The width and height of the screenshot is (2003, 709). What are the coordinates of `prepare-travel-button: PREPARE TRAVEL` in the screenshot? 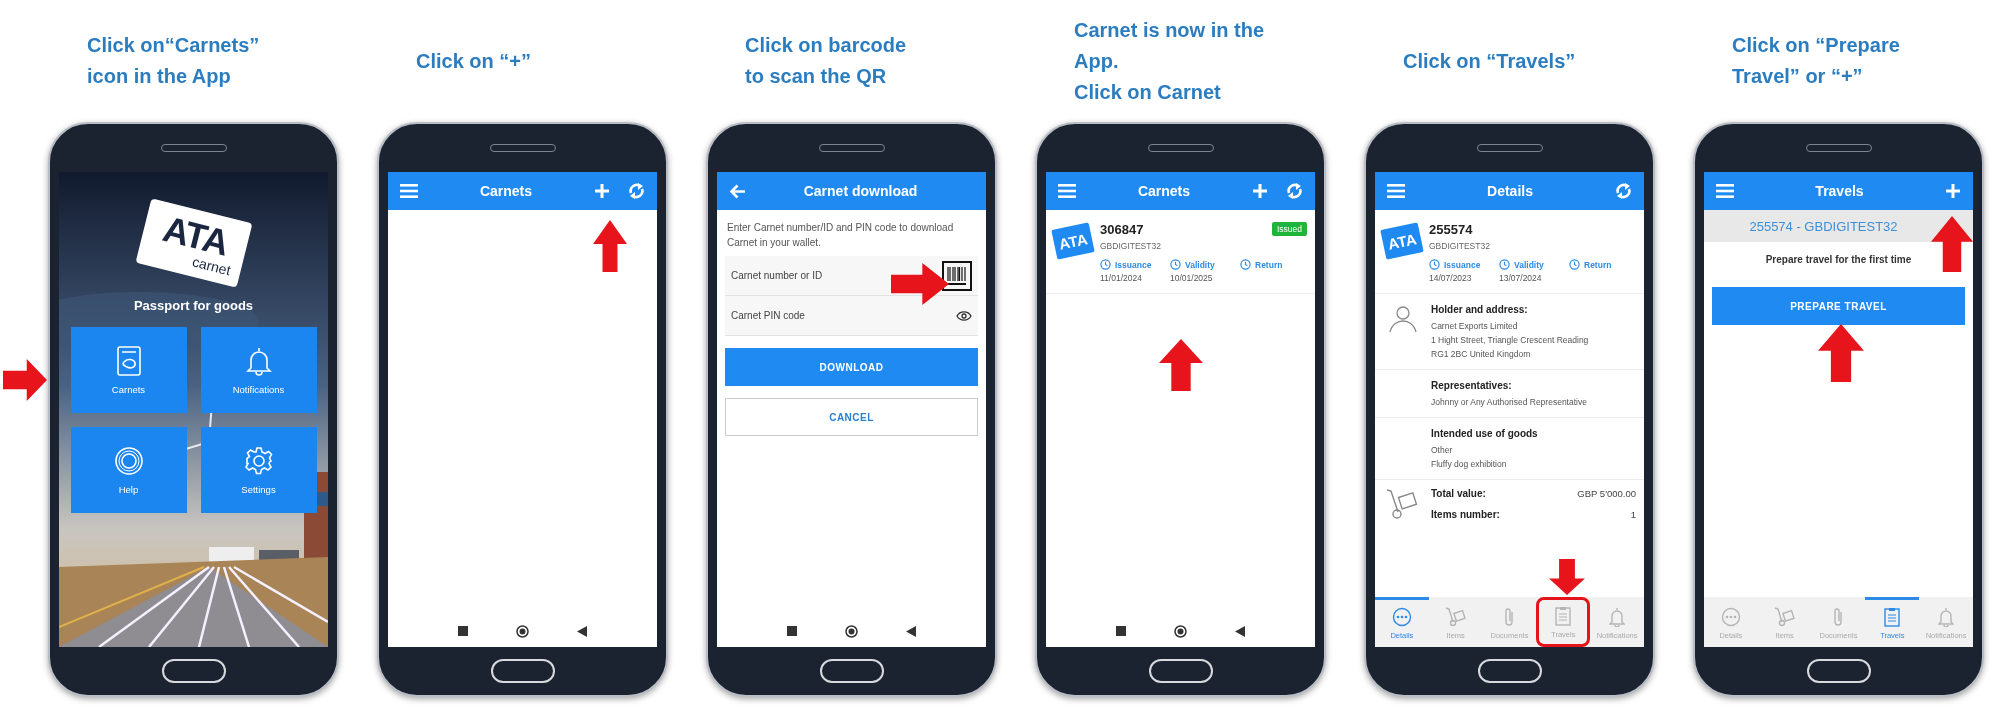 It's located at (1838, 306).